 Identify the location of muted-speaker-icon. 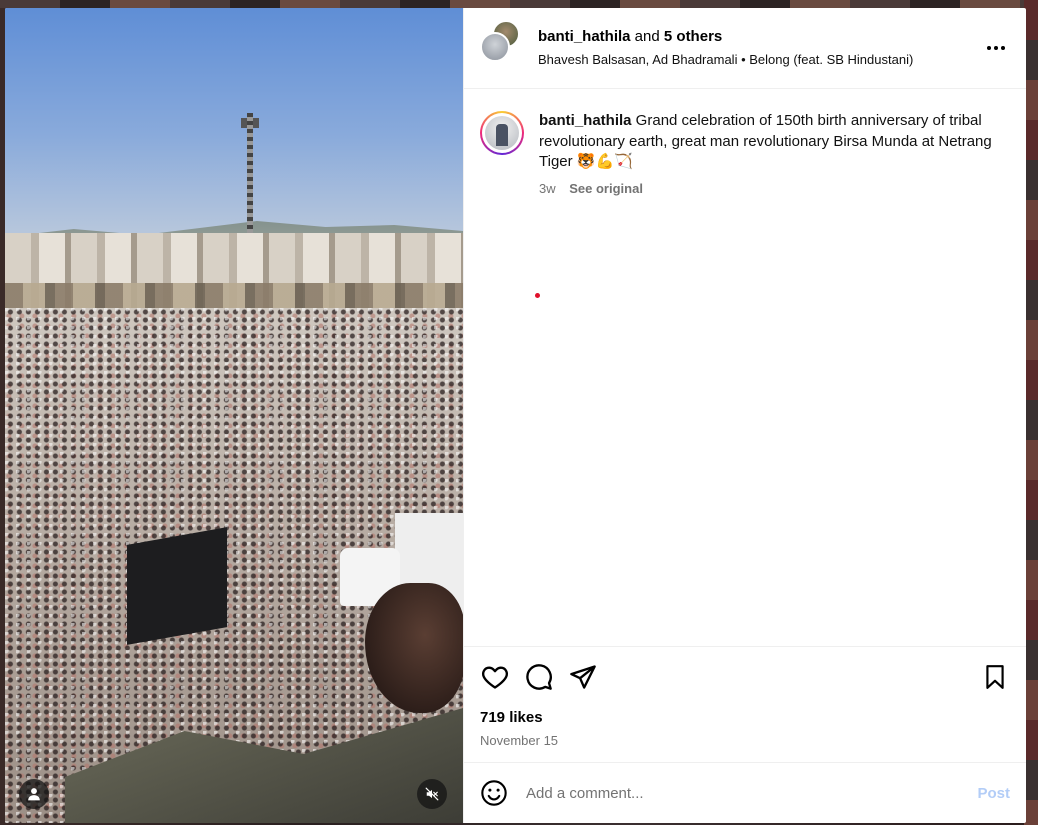
(432, 794).